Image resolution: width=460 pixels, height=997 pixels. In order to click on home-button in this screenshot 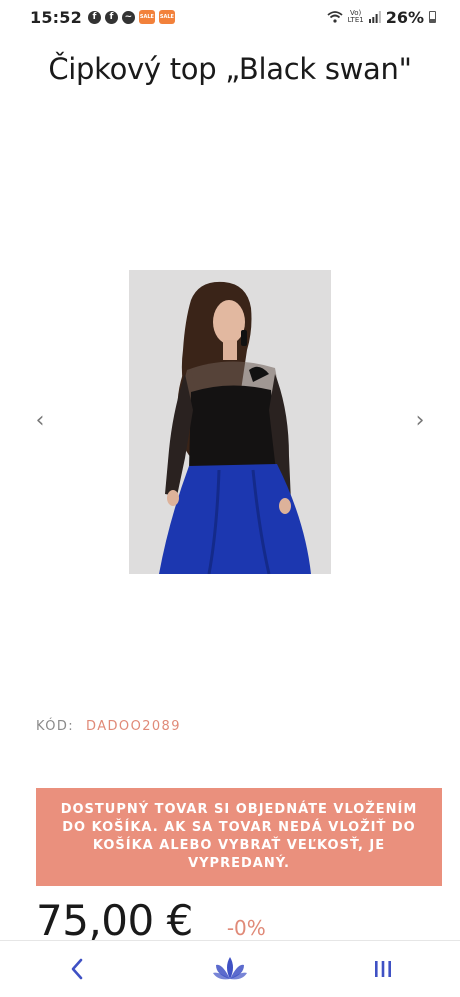, I will do `click(230, 969)`.